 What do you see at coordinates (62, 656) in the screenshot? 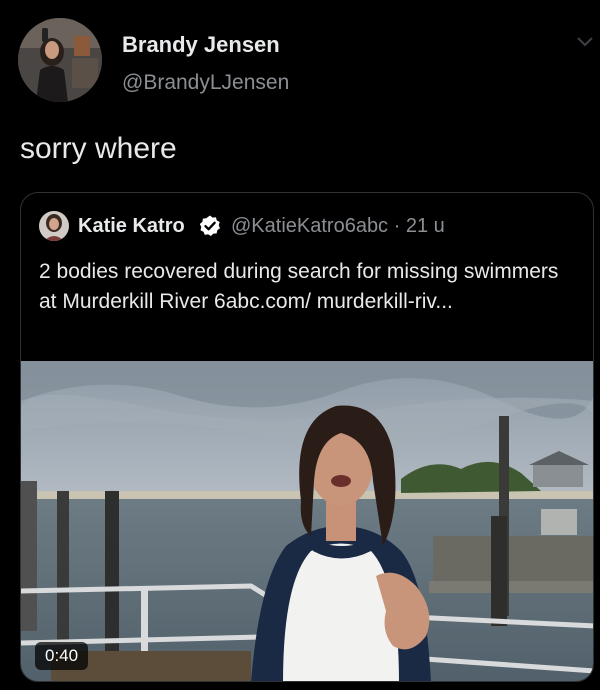
I see `video-duration: 0:40` at bounding box center [62, 656].